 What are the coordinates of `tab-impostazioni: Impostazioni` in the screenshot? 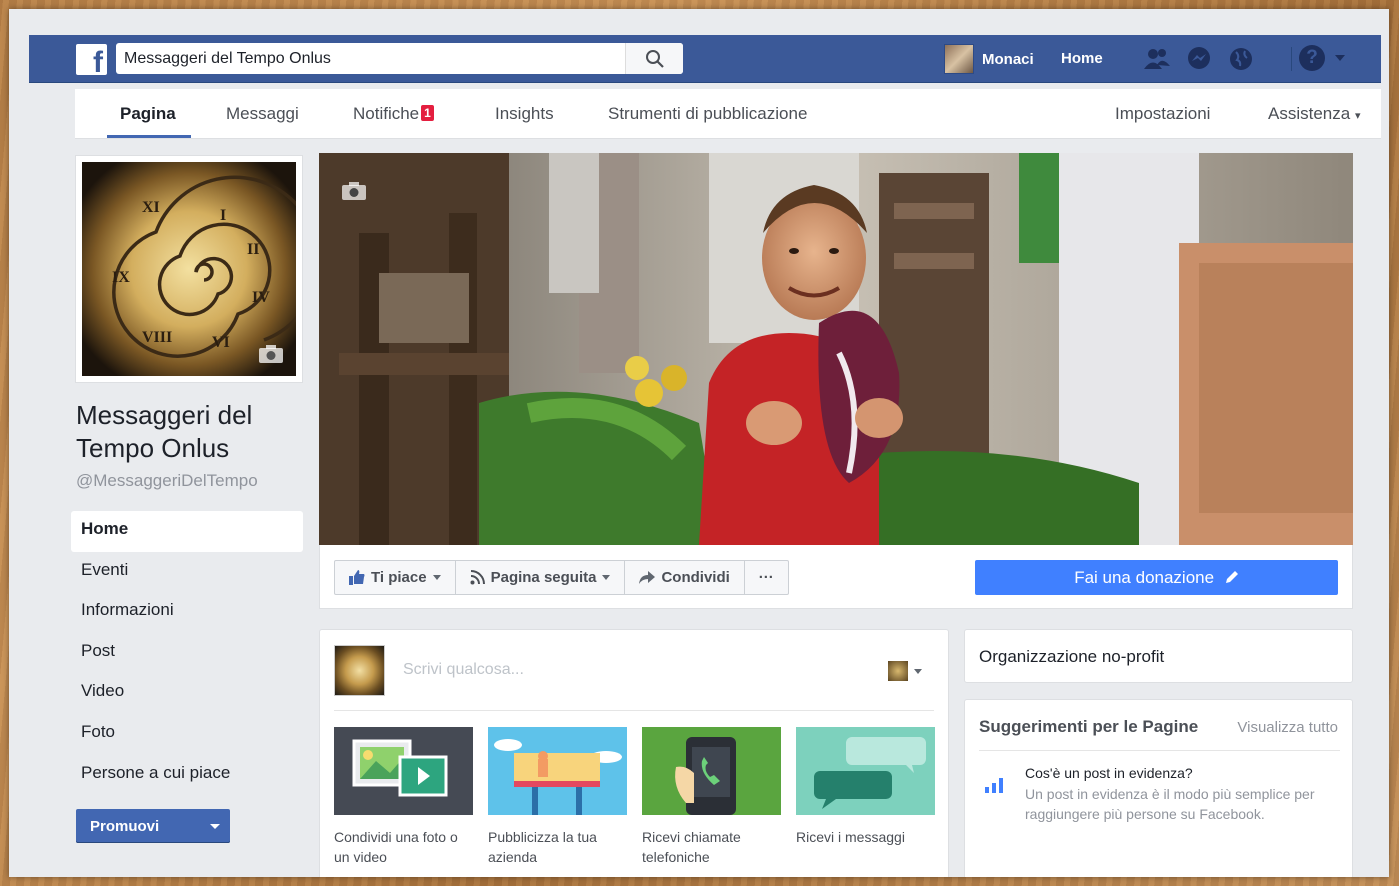 It's located at (1162, 114).